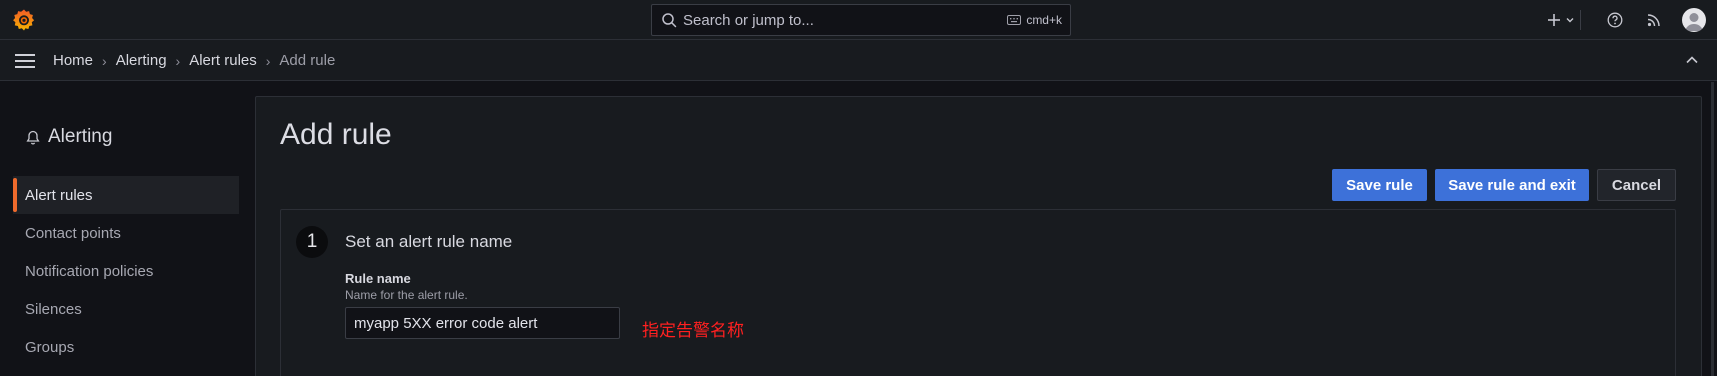 Image resolution: width=1717 pixels, height=376 pixels. Describe the element at coordinates (1692, 60) in the screenshot. I see `chevron-up-icon` at that location.